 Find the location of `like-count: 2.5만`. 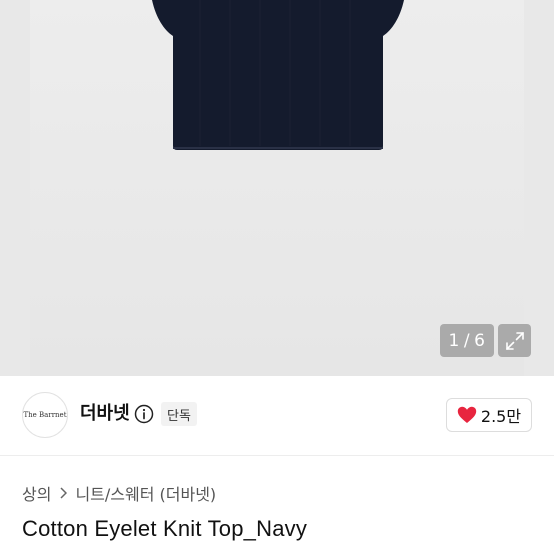

like-count: 2.5만 is located at coordinates (501, 416).